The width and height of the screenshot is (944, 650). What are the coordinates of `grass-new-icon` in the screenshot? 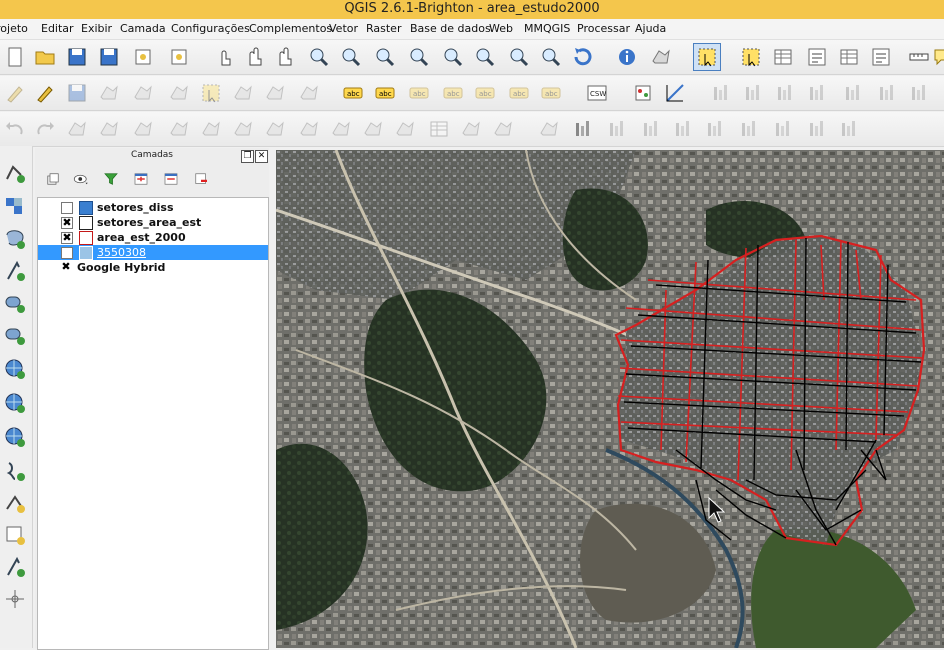 It's located at (651, 129).